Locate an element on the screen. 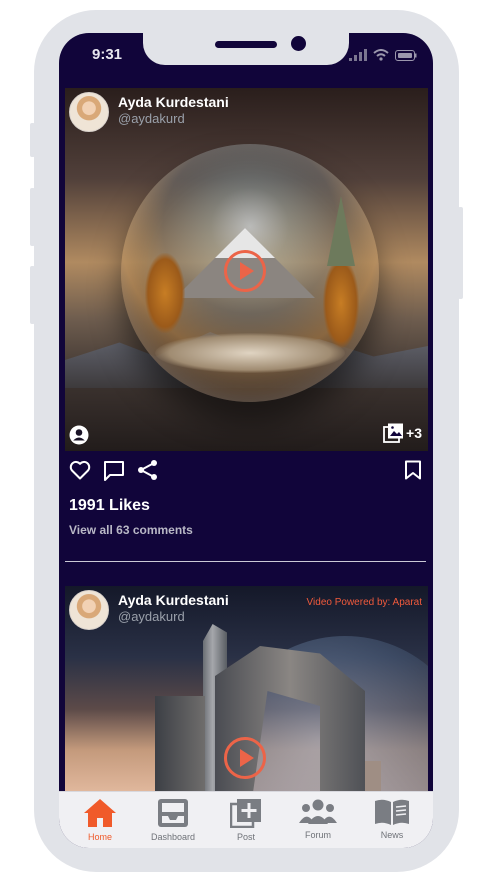  status-icons is located at coordinates (383, 55).